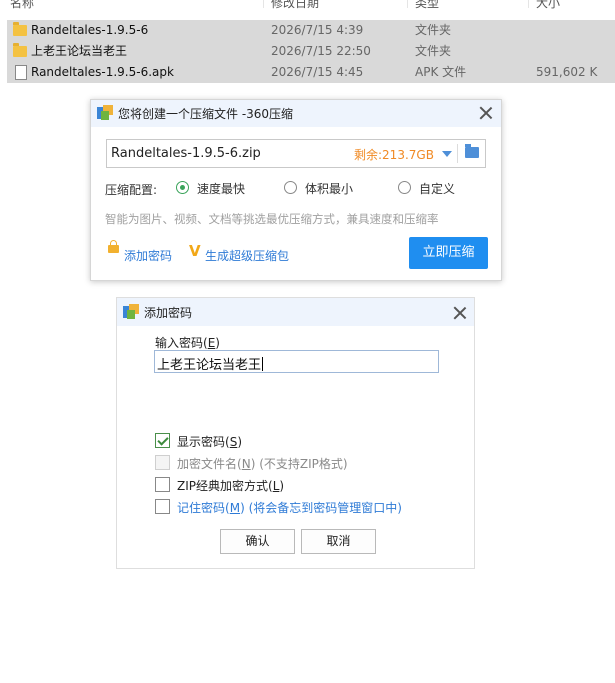 The height and width of the screenshot is (683, 615). Describe the element at coordinates (548, 5) in the screenshot. I see `column-header-size: 大小` at that location.